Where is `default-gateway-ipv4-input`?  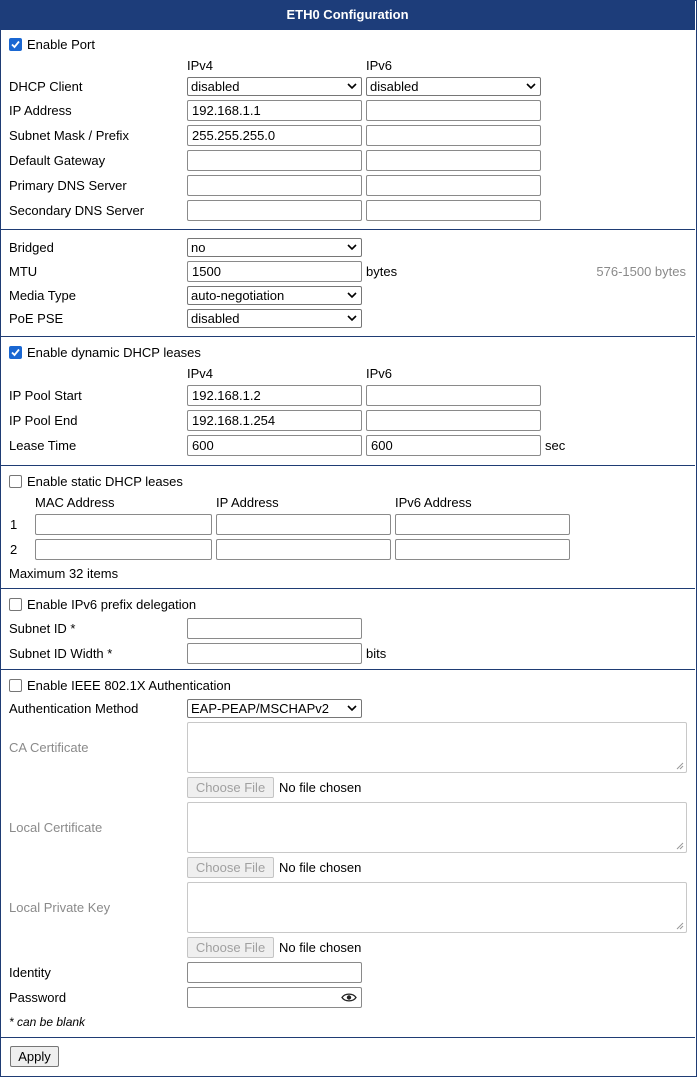
default-gateway-ipv4-input is located at coordinates (274, 160).